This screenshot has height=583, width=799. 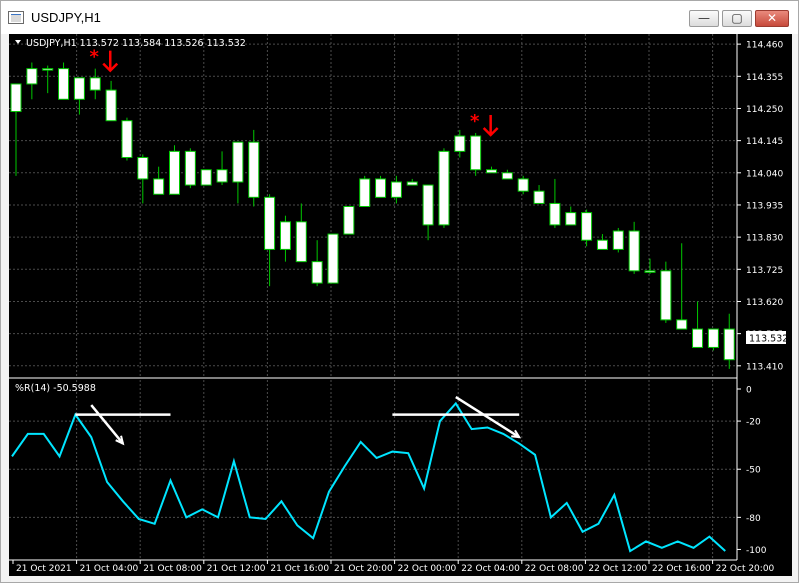 I want to click on close-button: ✕, so click(x=772, y=18).